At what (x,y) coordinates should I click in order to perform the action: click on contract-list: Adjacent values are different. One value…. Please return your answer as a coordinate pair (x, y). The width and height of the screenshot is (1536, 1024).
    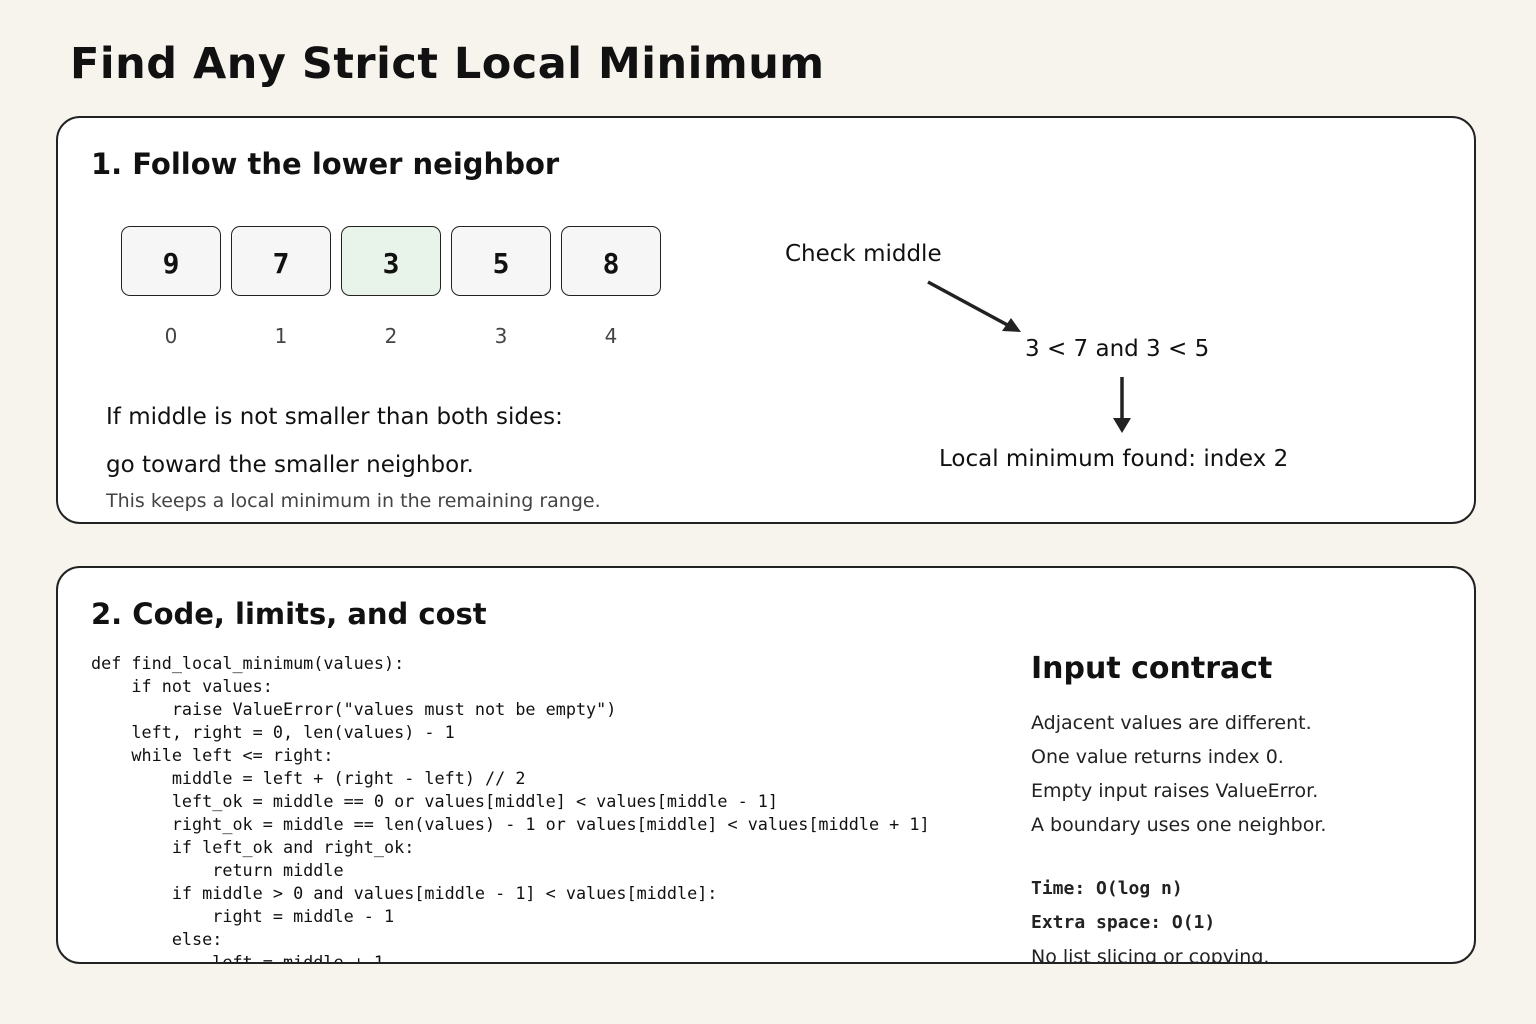
    Looking at the image, I should click on (1178, 774).